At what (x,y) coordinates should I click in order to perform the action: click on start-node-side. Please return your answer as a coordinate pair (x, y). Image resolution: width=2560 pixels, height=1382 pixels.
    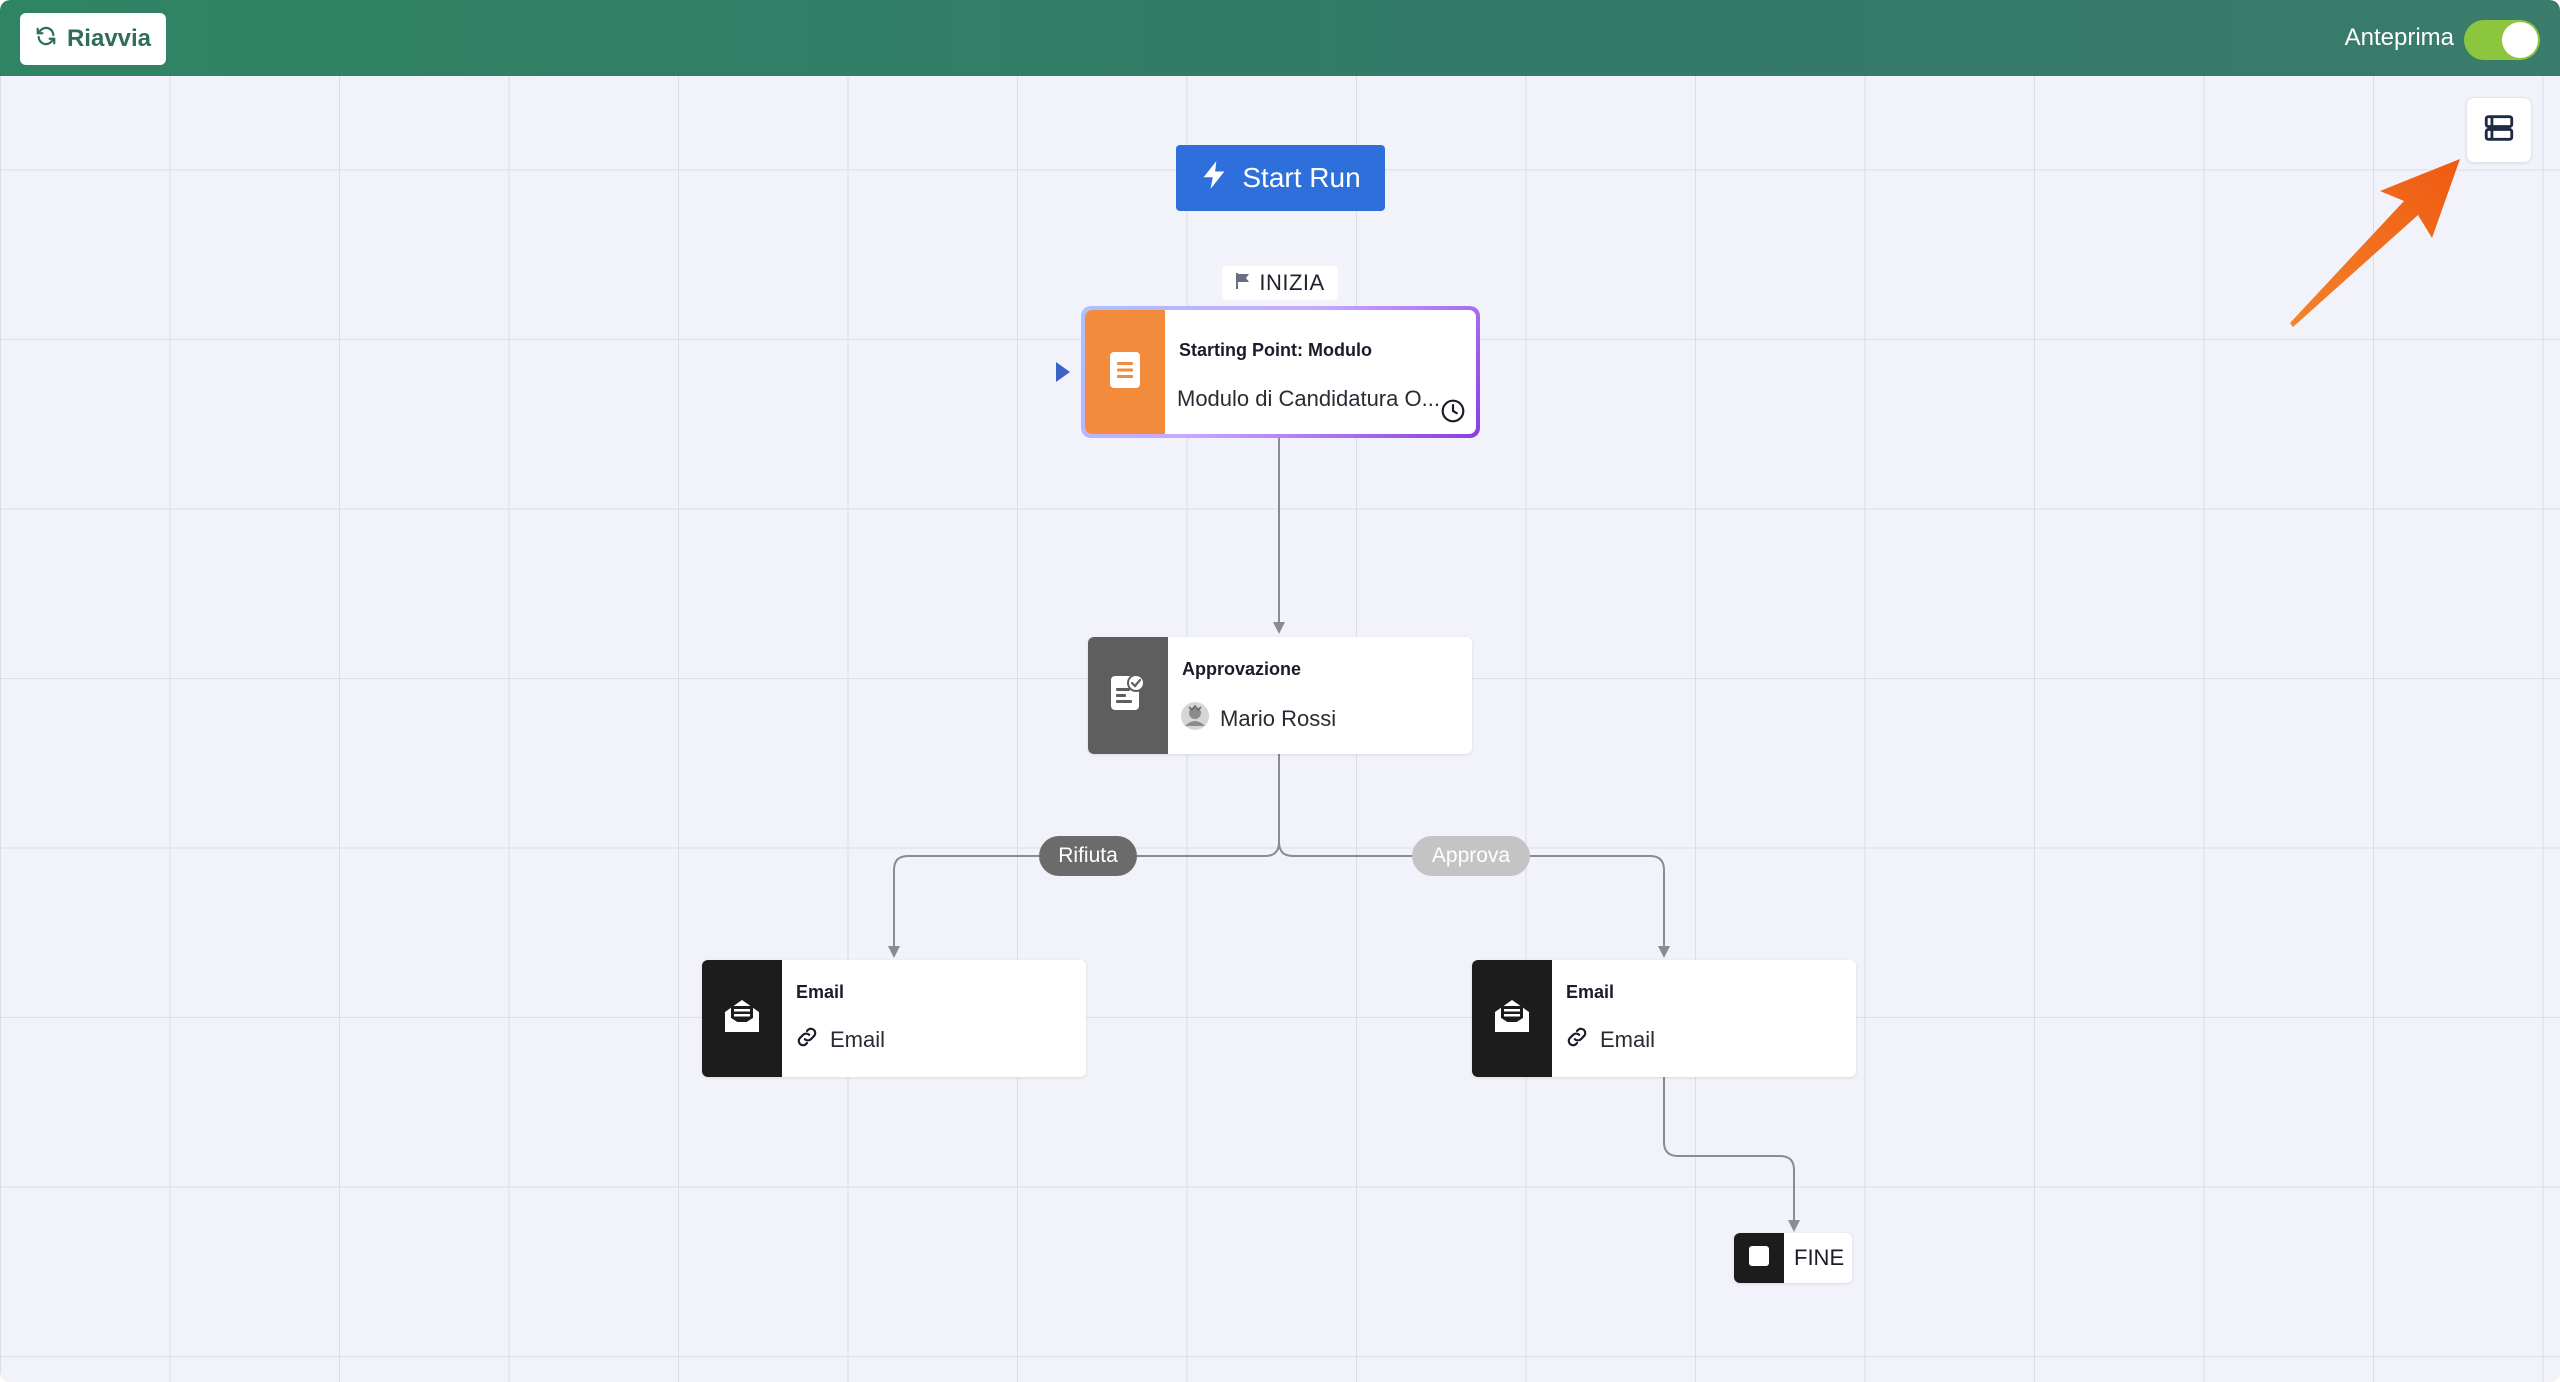
    Looking at the image, I should click on (1125, 372).